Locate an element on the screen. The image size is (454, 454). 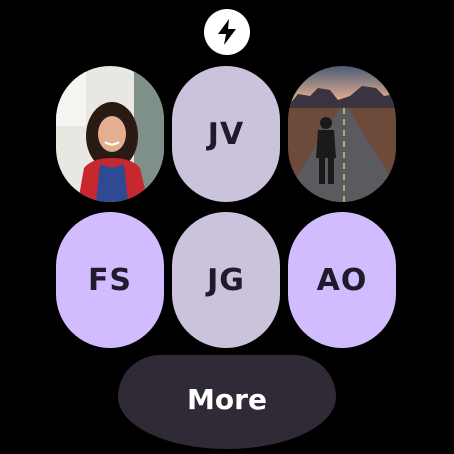
contact-photo-road is located at coordinates (342, 134).